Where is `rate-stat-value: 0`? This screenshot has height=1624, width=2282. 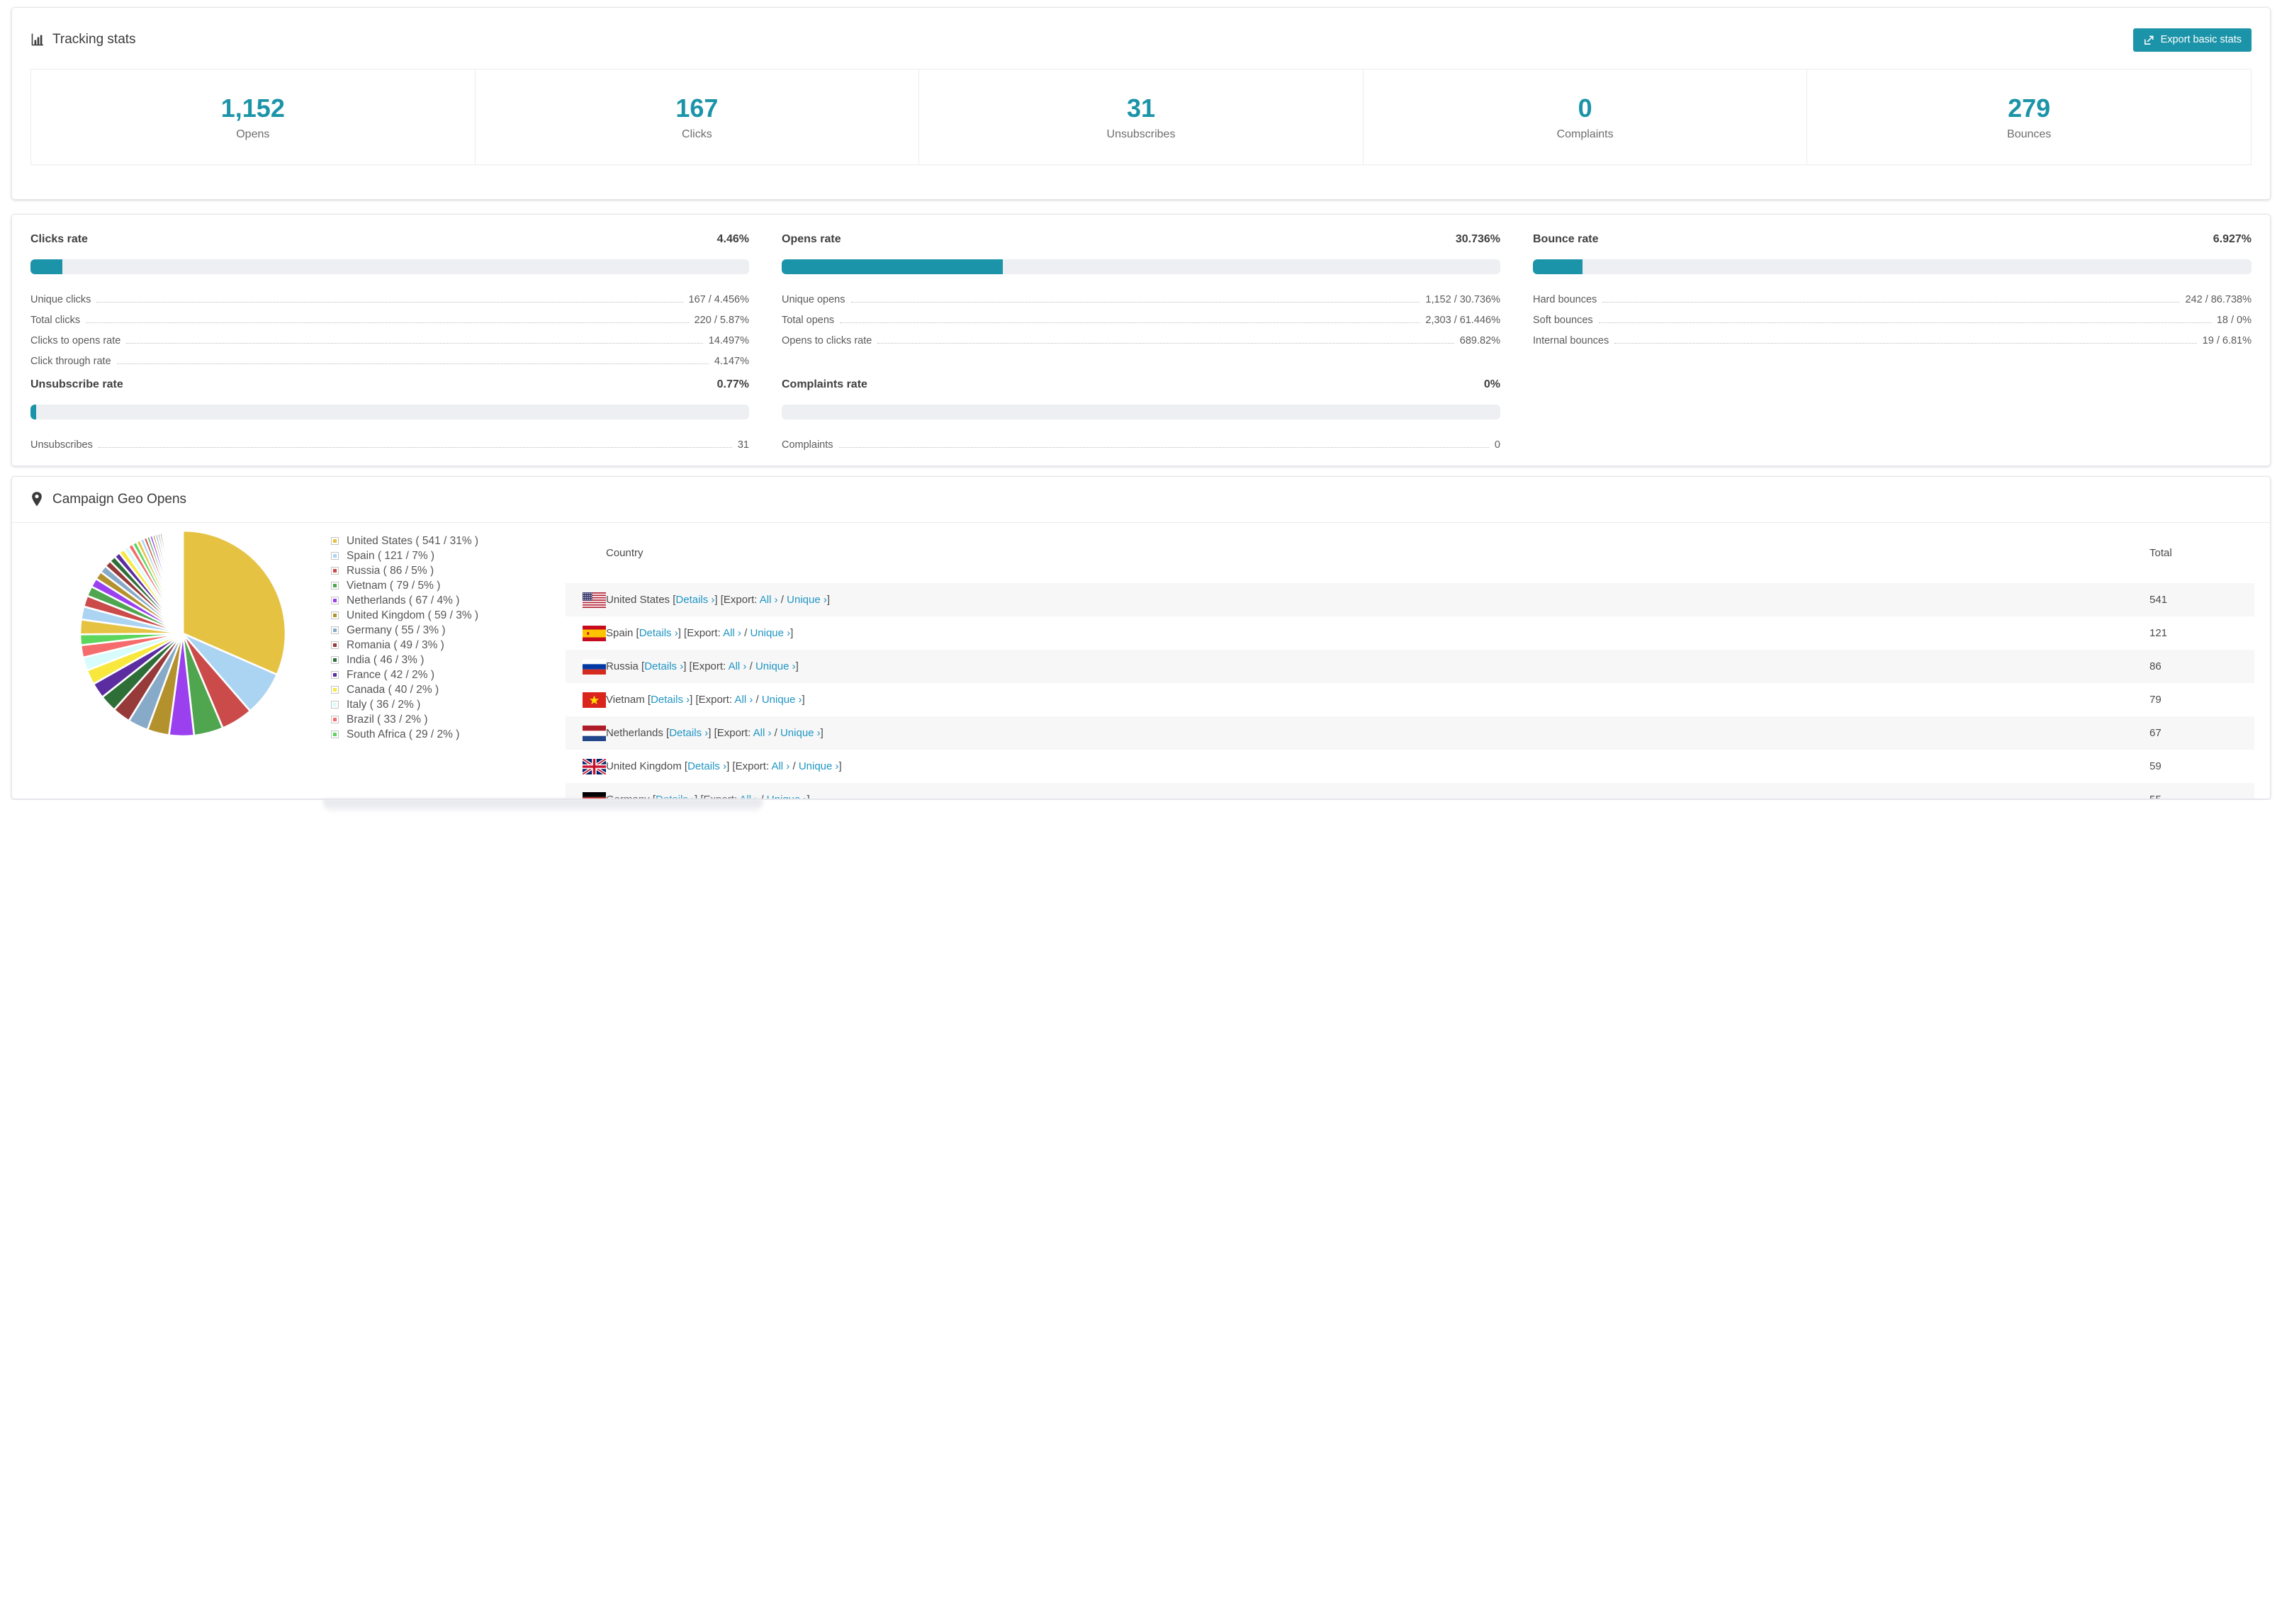
rate-stat-value: 0 is located at coordinates (1497, 445).